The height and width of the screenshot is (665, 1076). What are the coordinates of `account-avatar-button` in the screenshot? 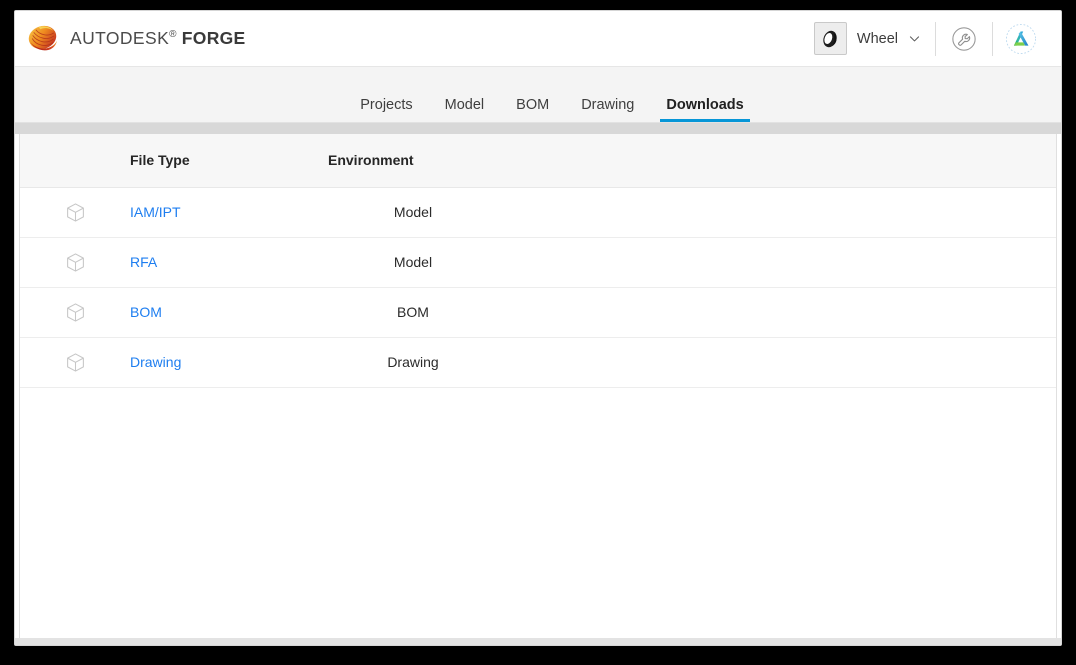 It's located at (1021, 39).